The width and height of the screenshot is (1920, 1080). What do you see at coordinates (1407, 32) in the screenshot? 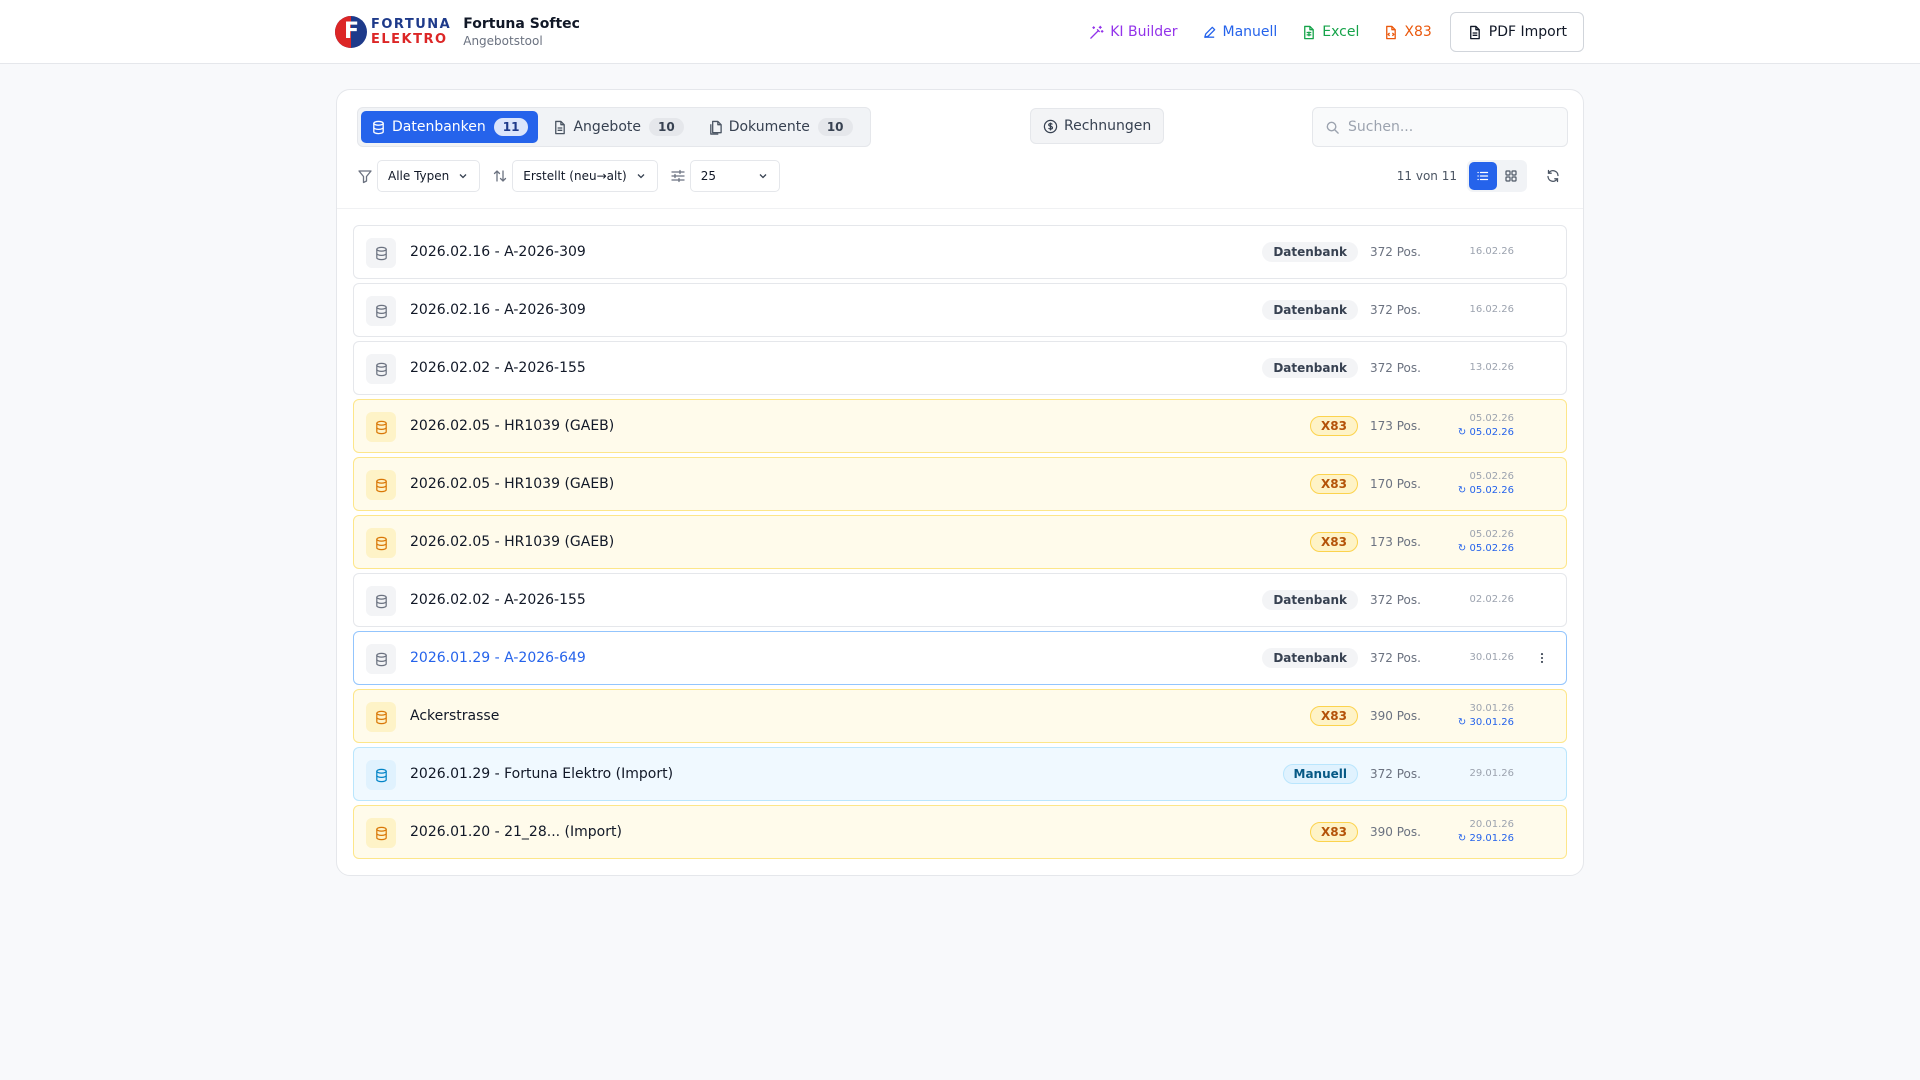
I see `x83-link: X83` at bounding box center [1407, 32].